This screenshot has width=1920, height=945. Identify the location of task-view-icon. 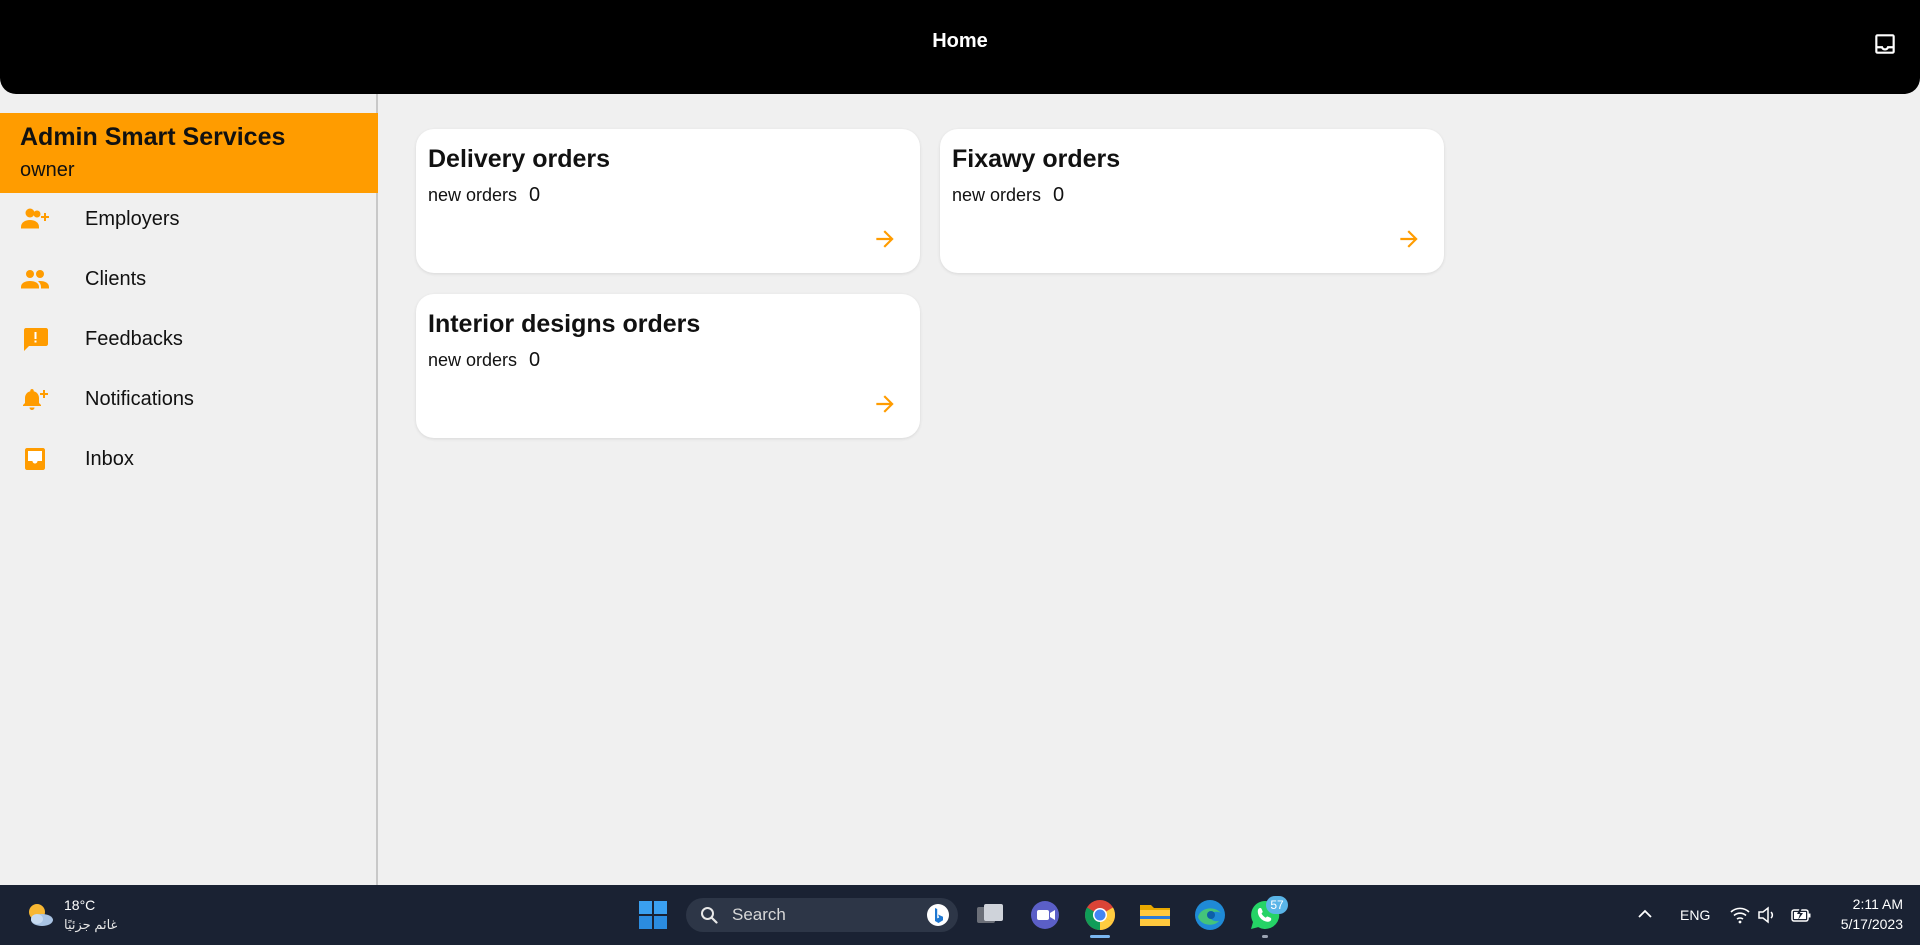
(990, 913).